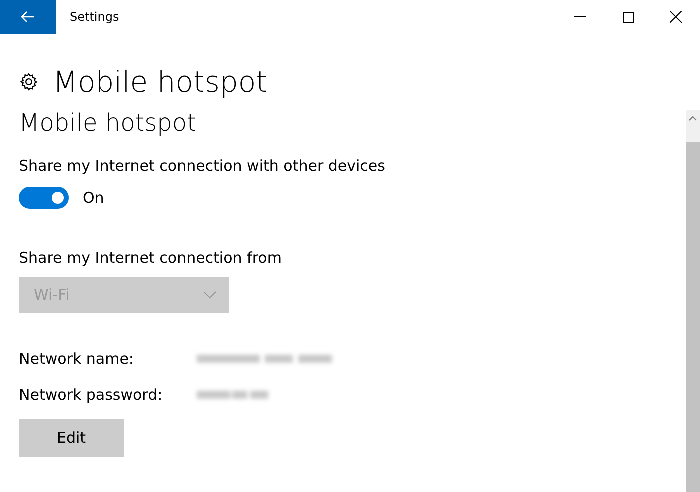  Describe the element at coordinates (71, 438) in the screenshot. I see `edit-button: Edit` at that location.